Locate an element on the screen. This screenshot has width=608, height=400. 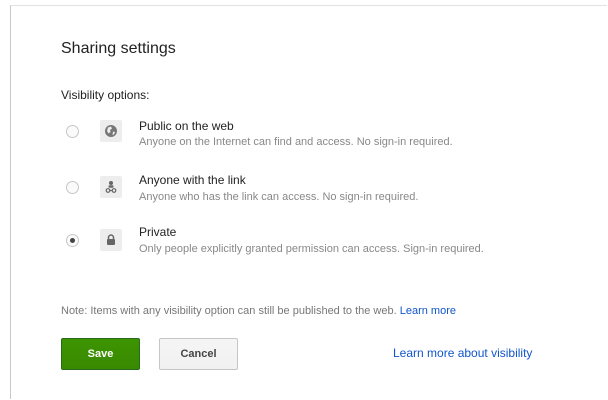
learn-more-link: Learn more is located at coordinates (428, 311).